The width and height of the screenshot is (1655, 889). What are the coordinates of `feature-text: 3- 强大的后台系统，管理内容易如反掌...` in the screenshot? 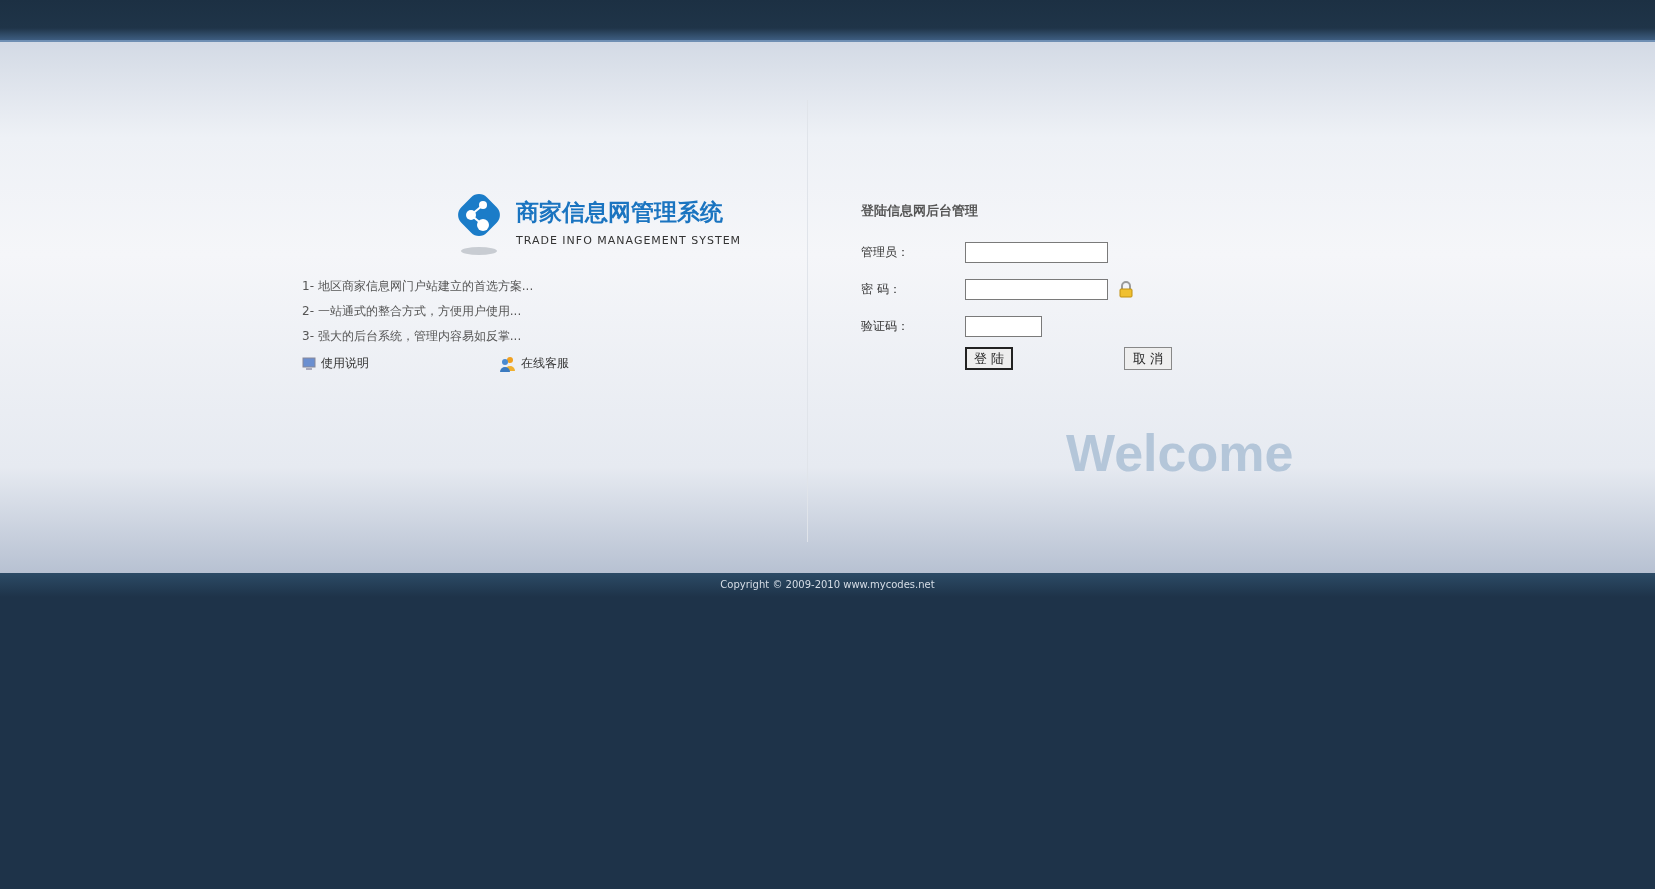 It's located at (412, 336).